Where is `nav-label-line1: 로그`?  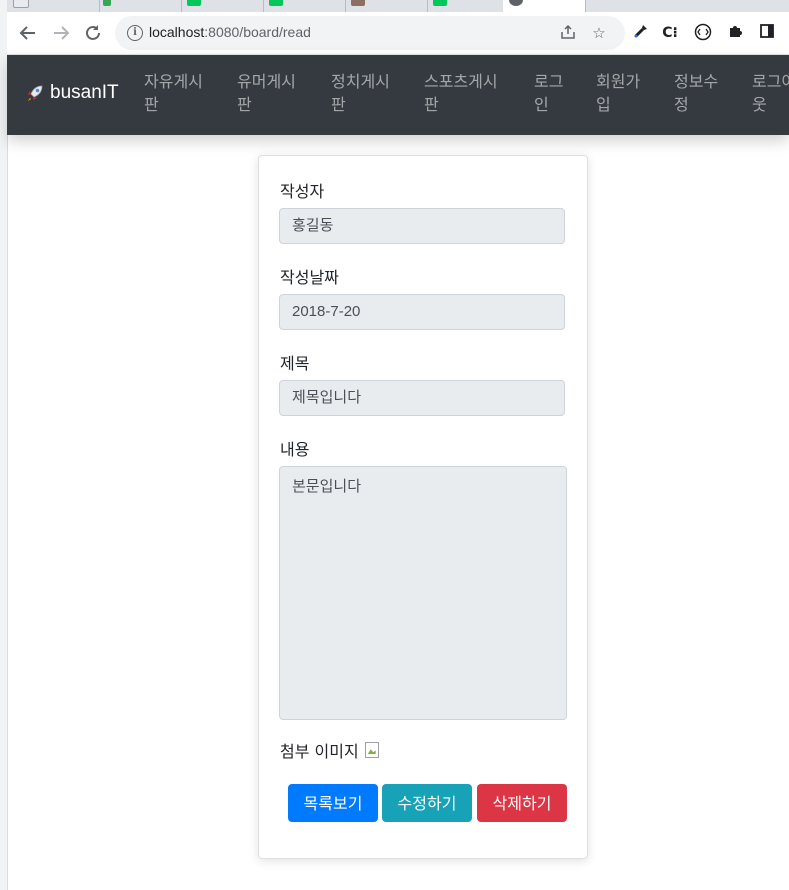
nav-label-line1: 로그 is located at coordinates (549, 81).